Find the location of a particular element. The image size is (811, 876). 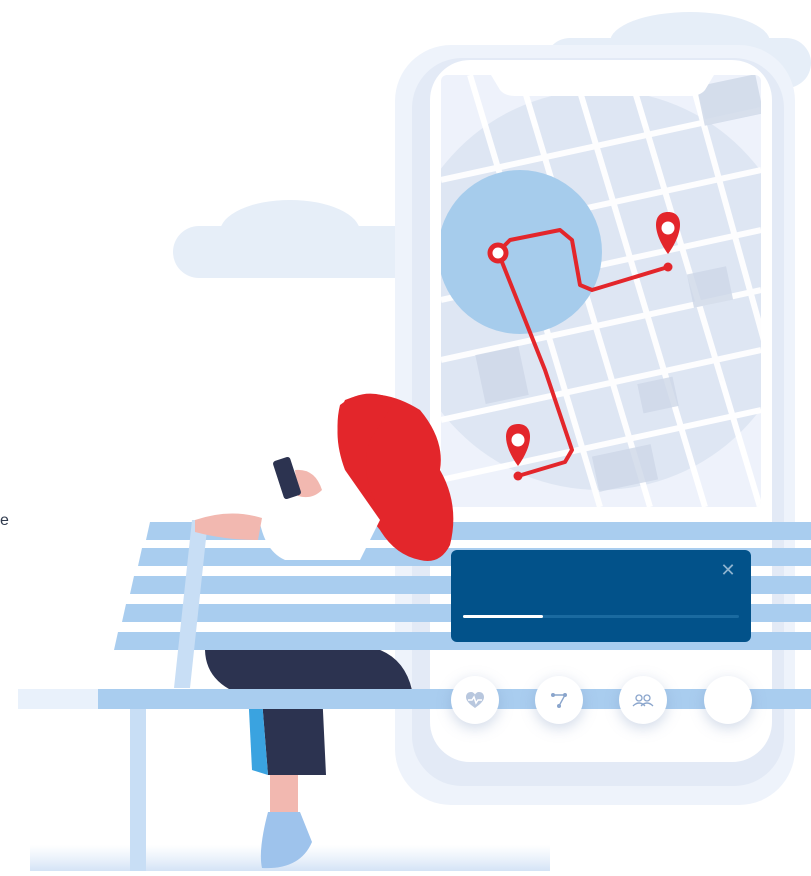

tab-health is located at coordinates (475, 700).